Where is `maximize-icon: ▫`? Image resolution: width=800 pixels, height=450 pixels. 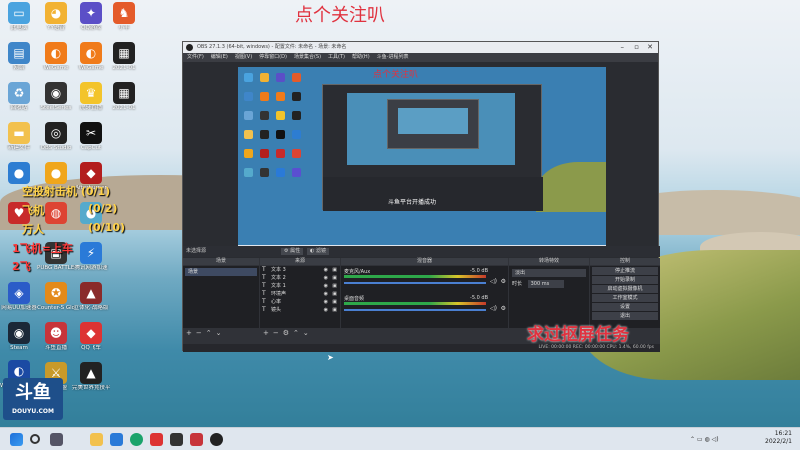
maximize-icon: ▫ is located at coordinates (636, 47).